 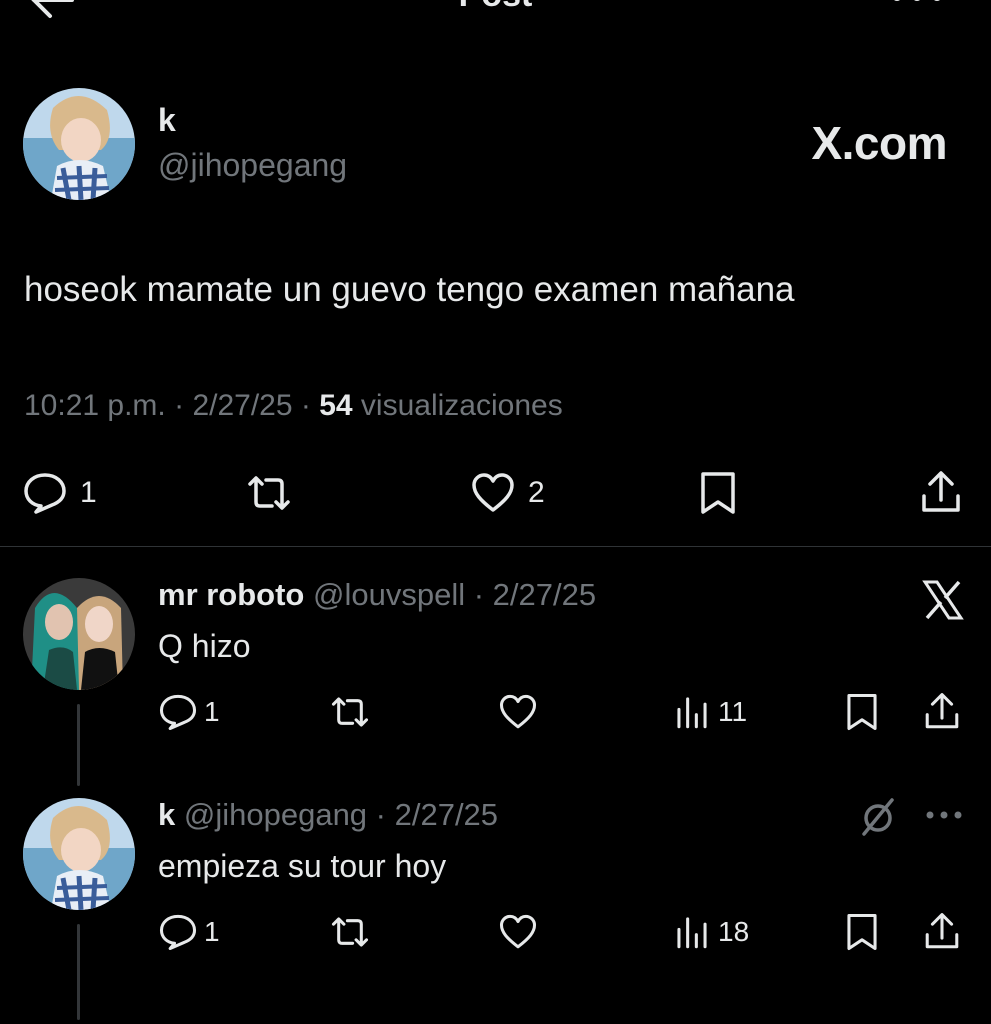 What do you see at coordinates (878, 816) in the screenshot?
I see `slash-circle-icon` at bounding box center [878, 816].